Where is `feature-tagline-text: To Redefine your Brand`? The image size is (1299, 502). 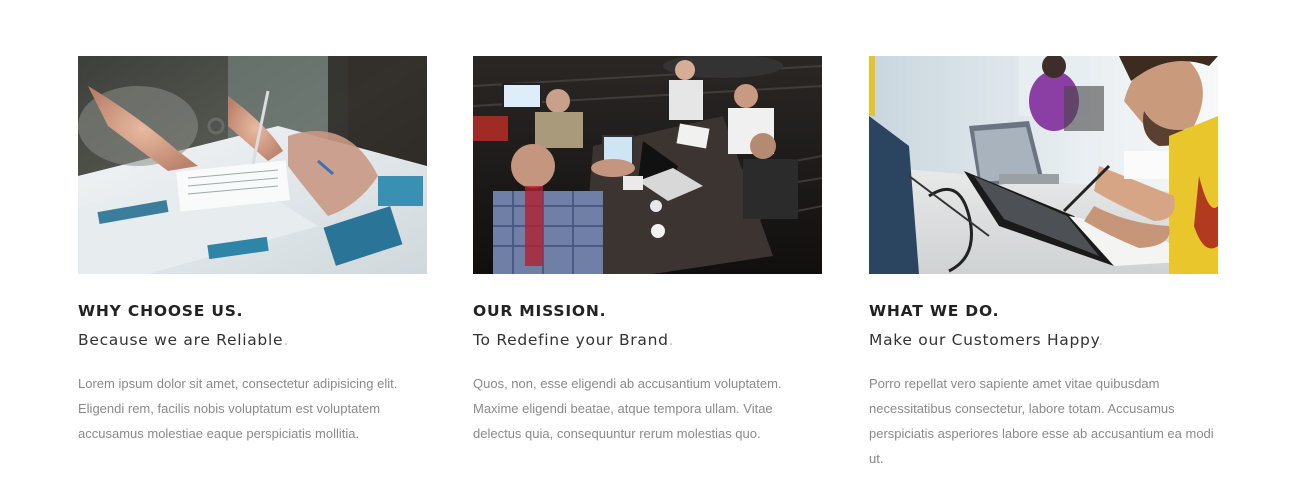 feature-tagline-text: To Redefine your Brand is located at coordinates (571, 340).